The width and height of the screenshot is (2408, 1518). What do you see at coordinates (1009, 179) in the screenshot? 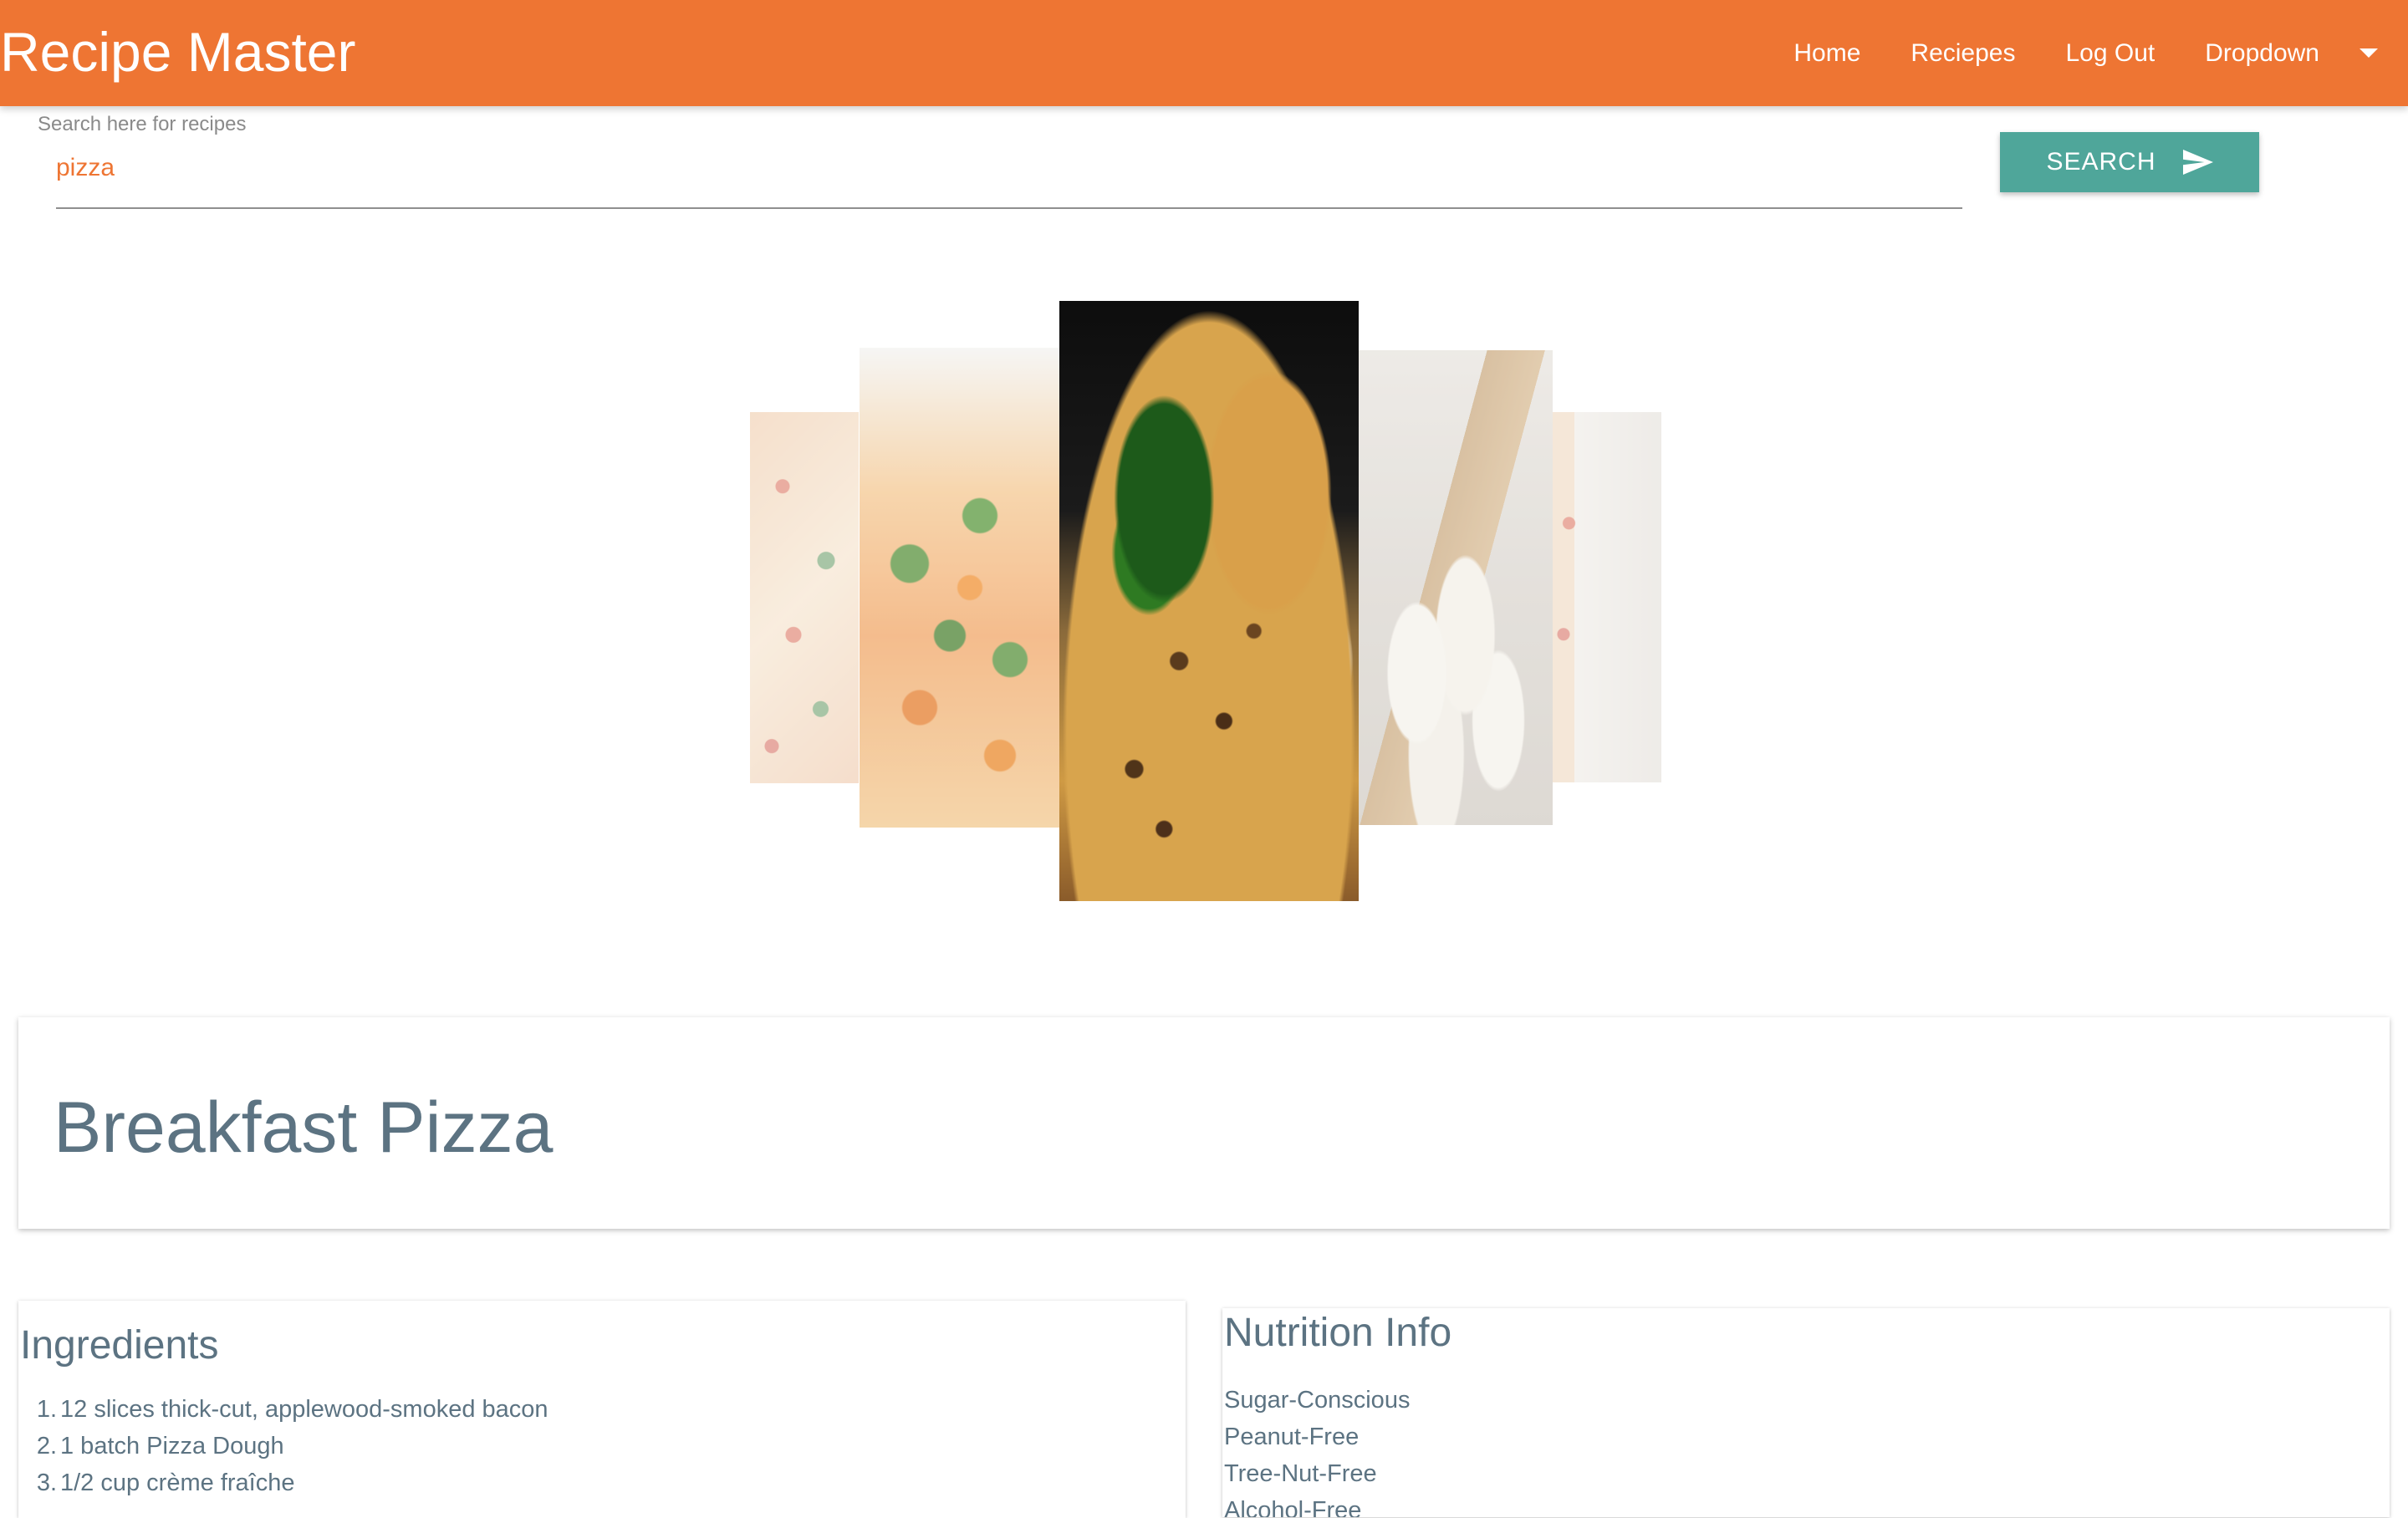
I see `search-input` at bounding box center [1009, 179].